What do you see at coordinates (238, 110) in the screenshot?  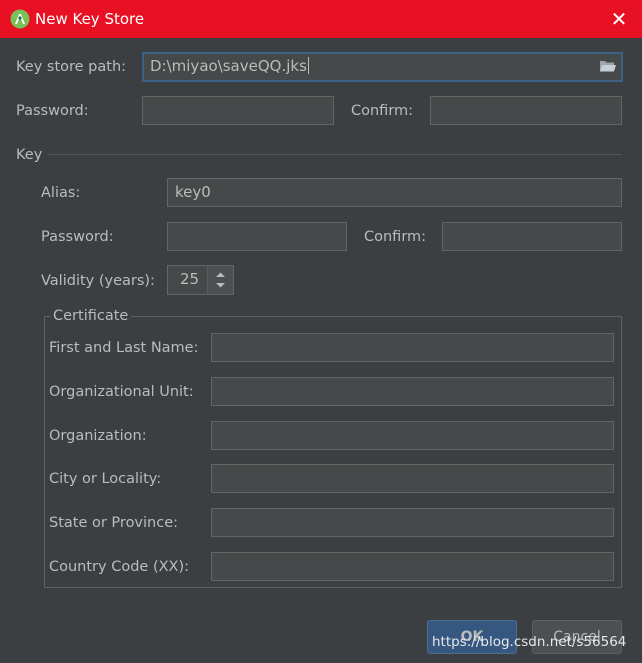 I see `keystore-password-field` at bounding box center [238, 110].